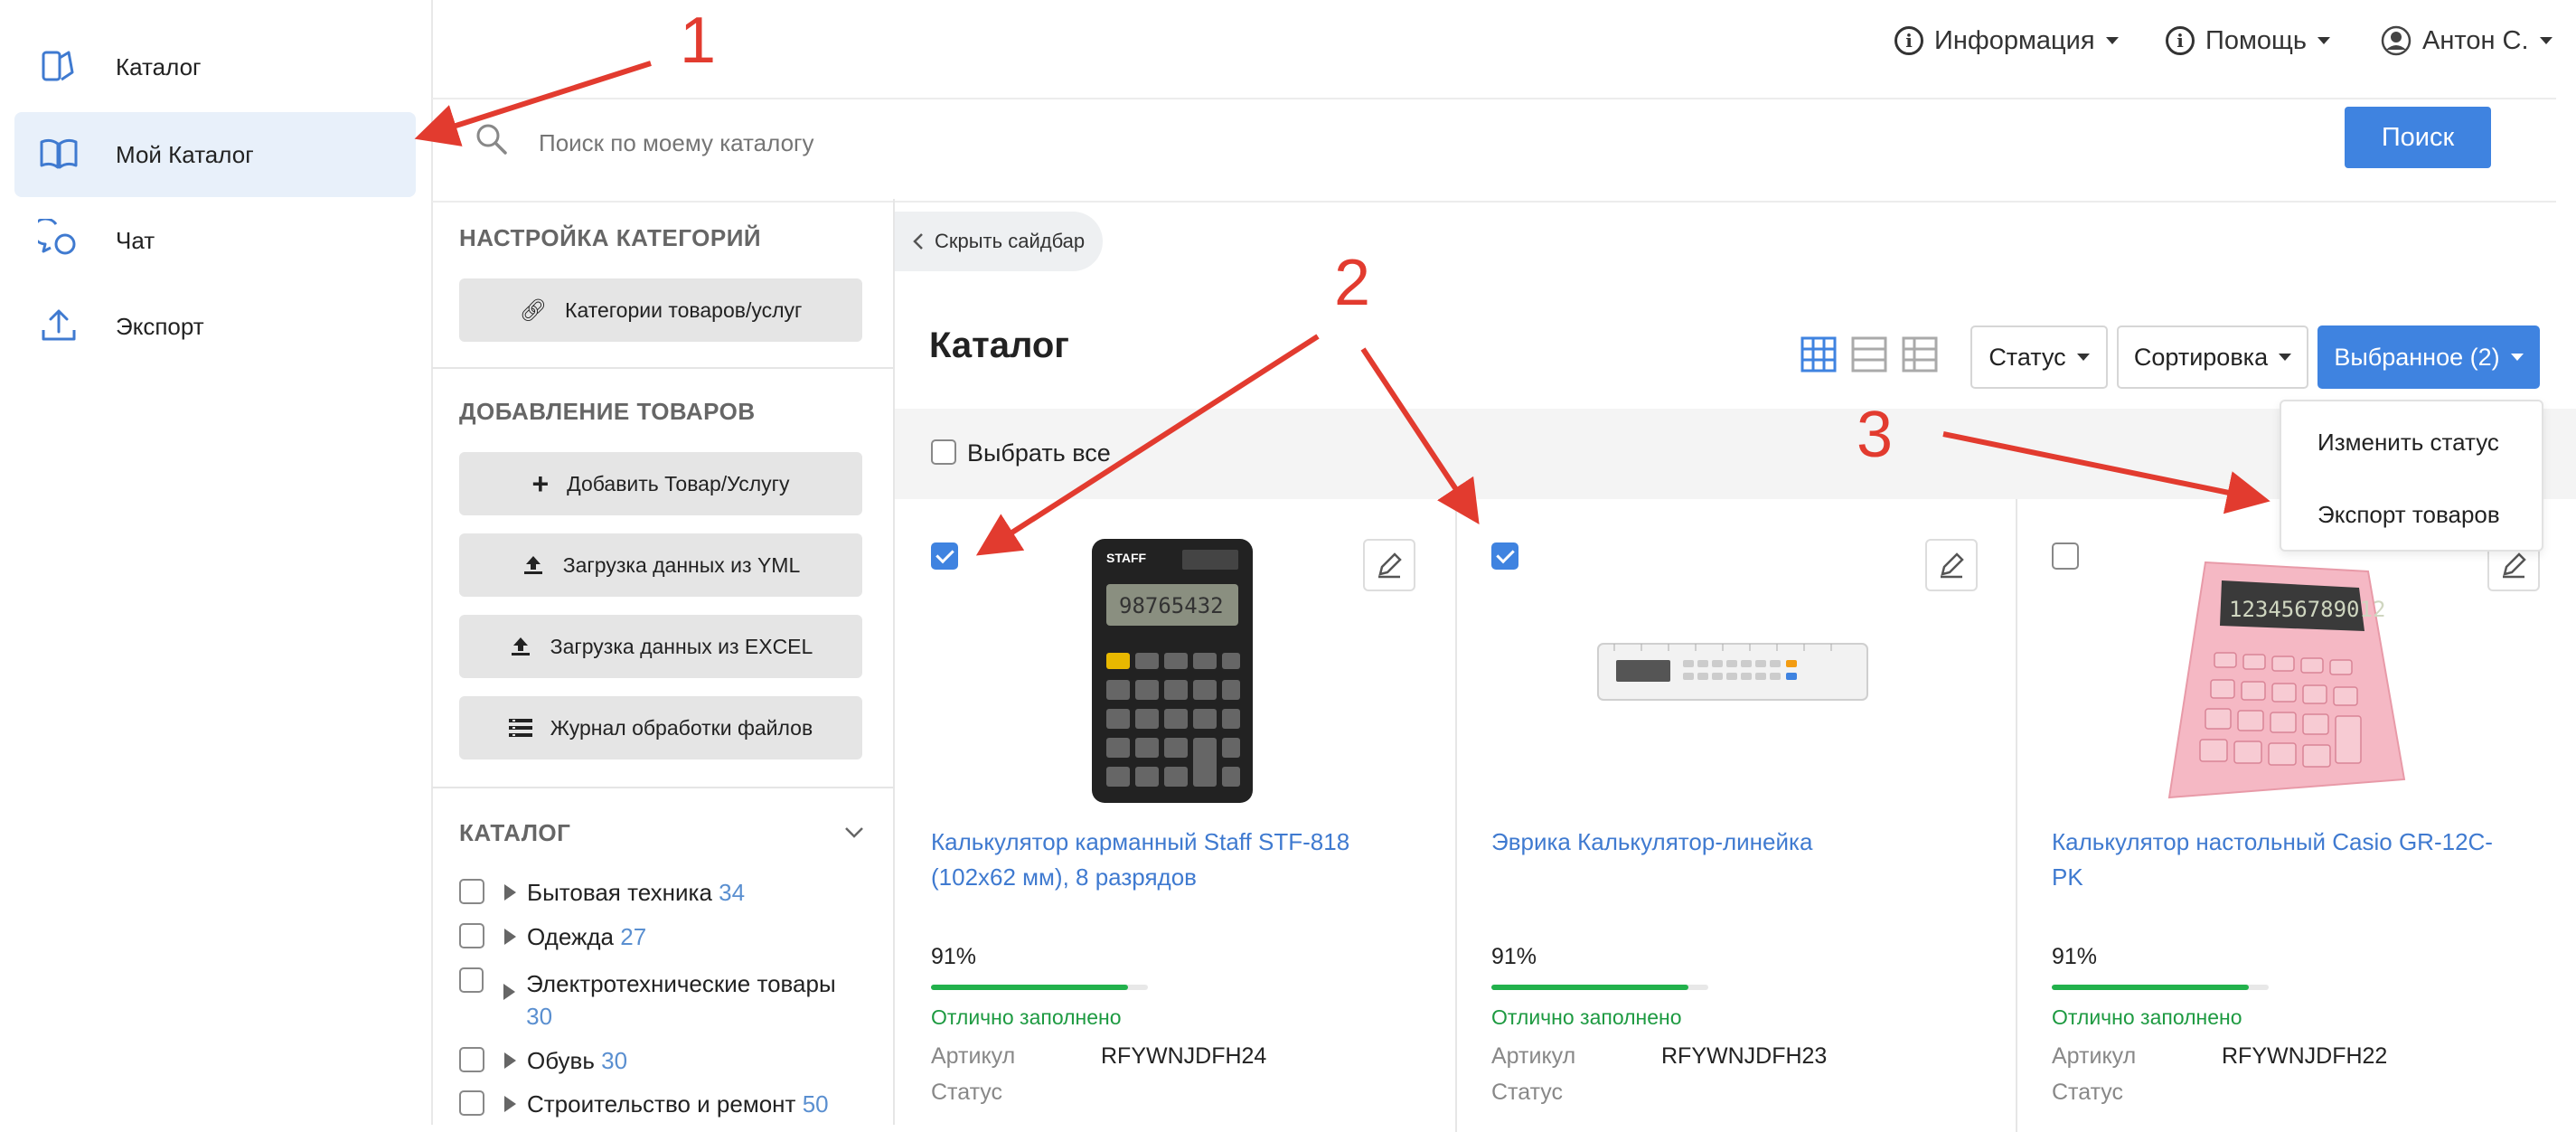  I want to click on annotation-number: 2, so click(1352, 283).